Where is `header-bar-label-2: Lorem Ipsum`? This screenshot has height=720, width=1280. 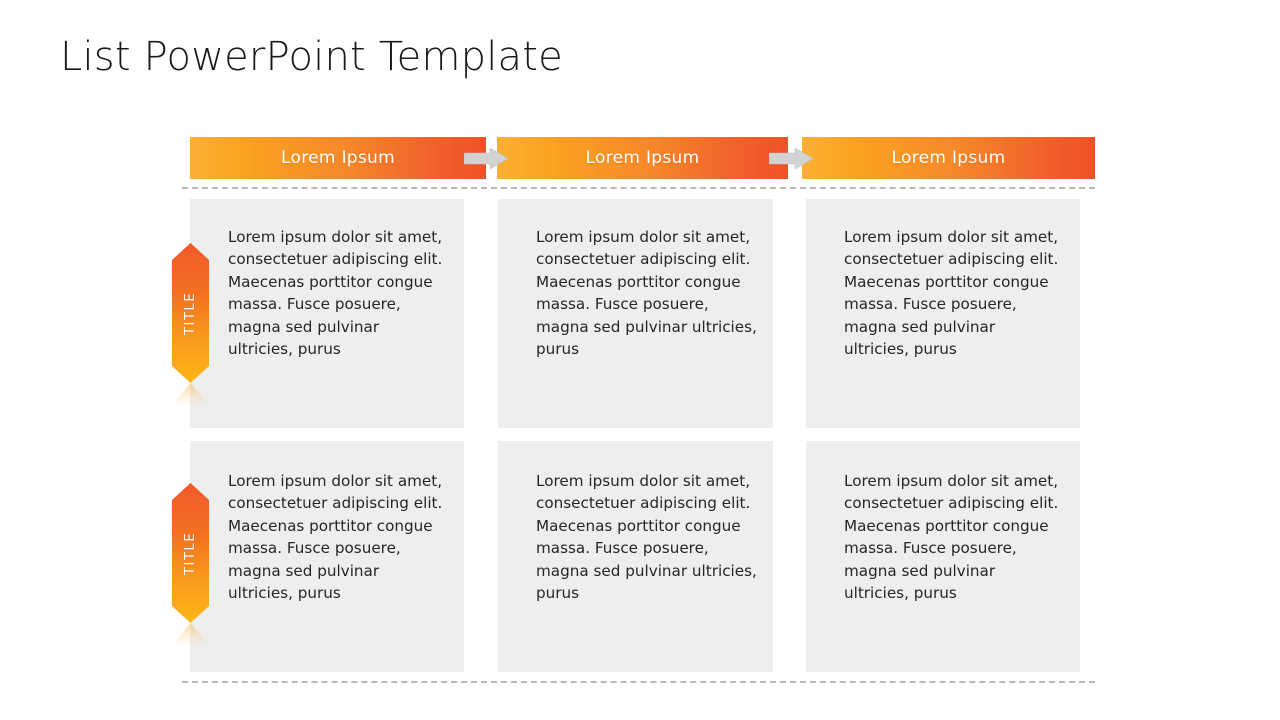 header-bar-label-2: Lorem Ipsum is located at coordinates (642, 158).